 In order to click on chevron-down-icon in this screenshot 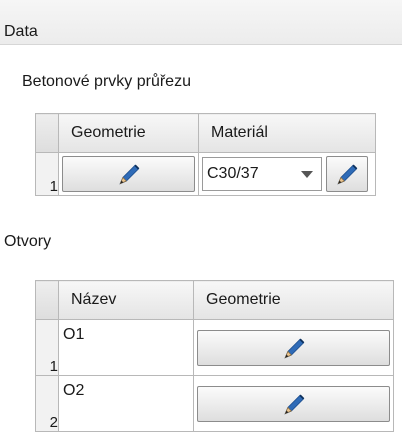, I will do `click(307, 174)`.